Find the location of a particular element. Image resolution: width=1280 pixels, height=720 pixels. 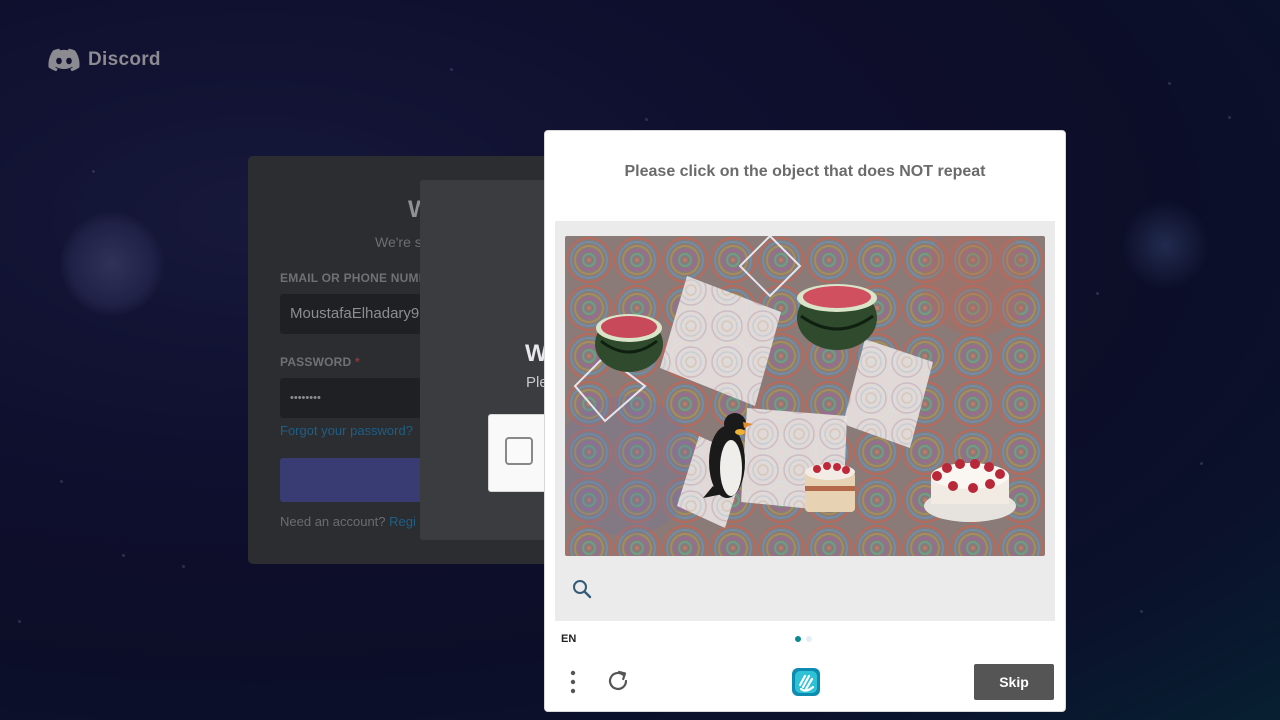

need-account-label: Need an account? is located at coordinates (333, 521).